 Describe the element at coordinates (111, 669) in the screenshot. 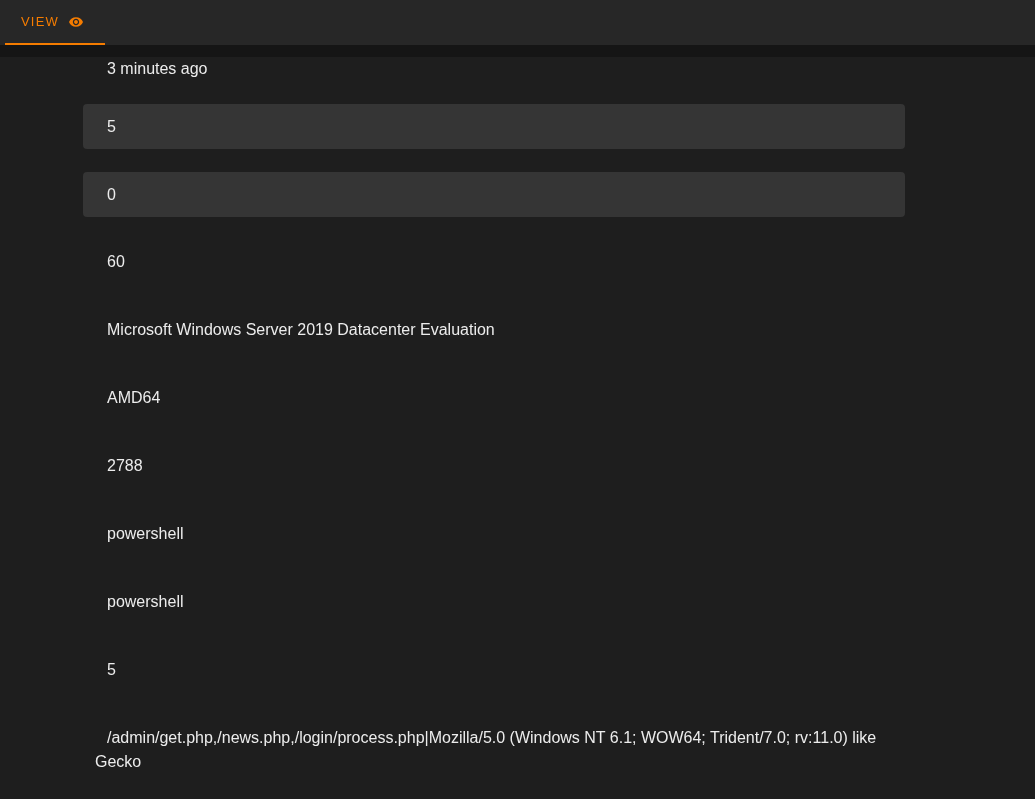

I see `field-value: 5` at that location.